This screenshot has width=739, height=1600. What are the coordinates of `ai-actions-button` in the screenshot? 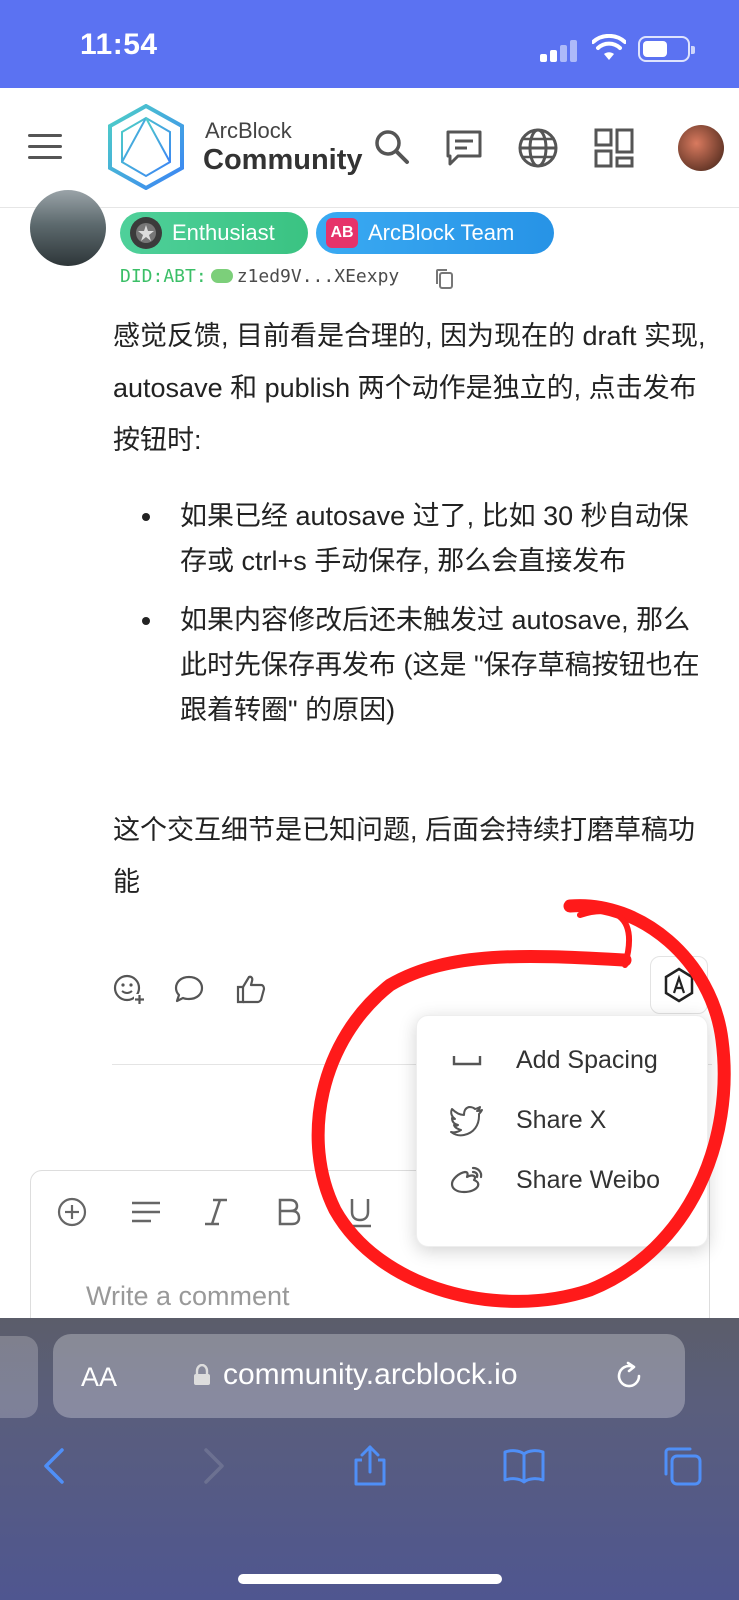 It's located at (679, 985).